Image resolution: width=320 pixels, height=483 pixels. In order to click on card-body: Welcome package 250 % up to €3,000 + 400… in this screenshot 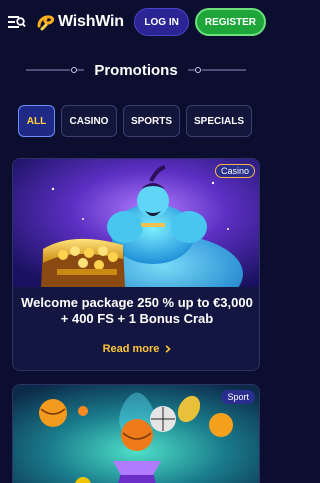, I will do `click(136, 328)`.